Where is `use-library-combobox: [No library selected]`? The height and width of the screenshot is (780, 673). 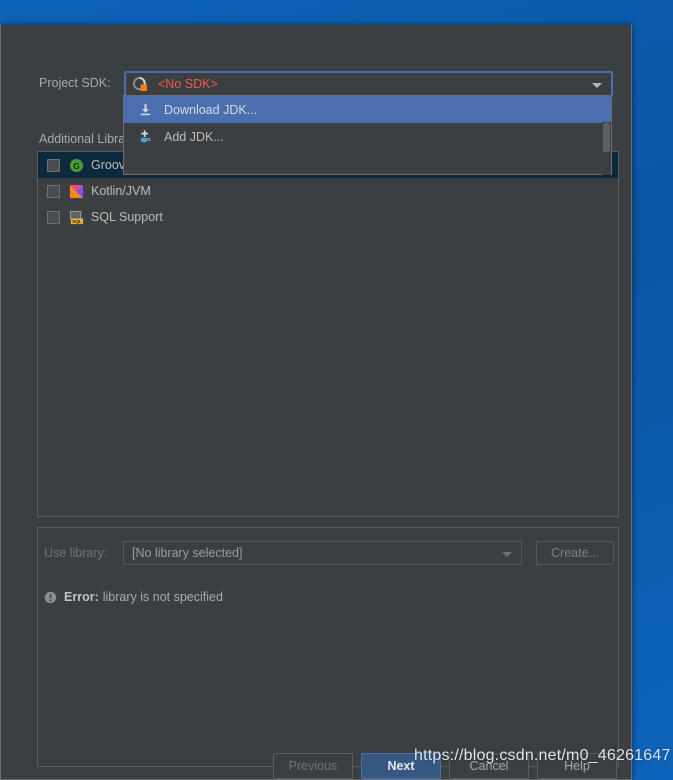 use-library-combobox: [No library selected] is located at coordinates (322, 553).